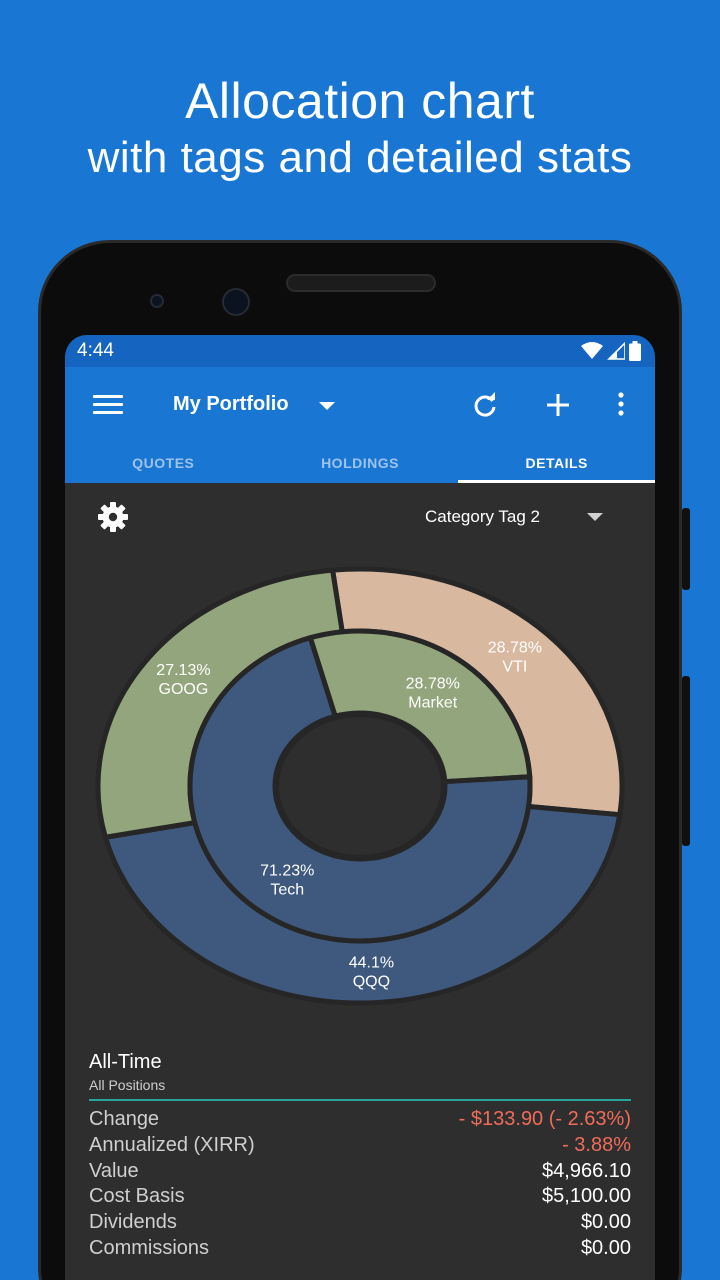  What do you see at coordinates (231, 404) in the screenshot?
I see `portfolio-title: My Portfolio` at bounding box center [231, 404].